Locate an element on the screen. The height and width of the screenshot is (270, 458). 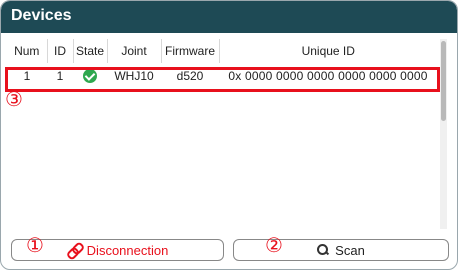
check-circle-icon is located at coordinates (90, 76).